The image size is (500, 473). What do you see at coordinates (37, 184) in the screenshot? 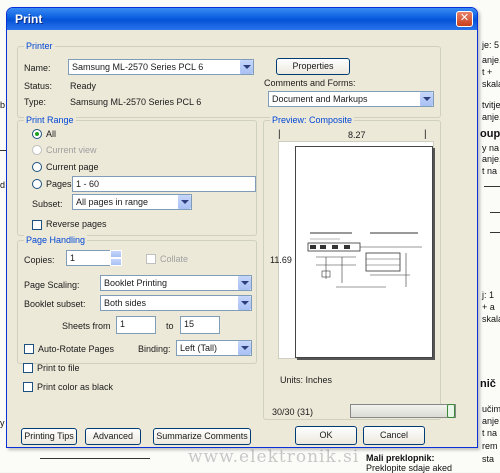
I see `pages-radio` at bounding box center [37, 184].